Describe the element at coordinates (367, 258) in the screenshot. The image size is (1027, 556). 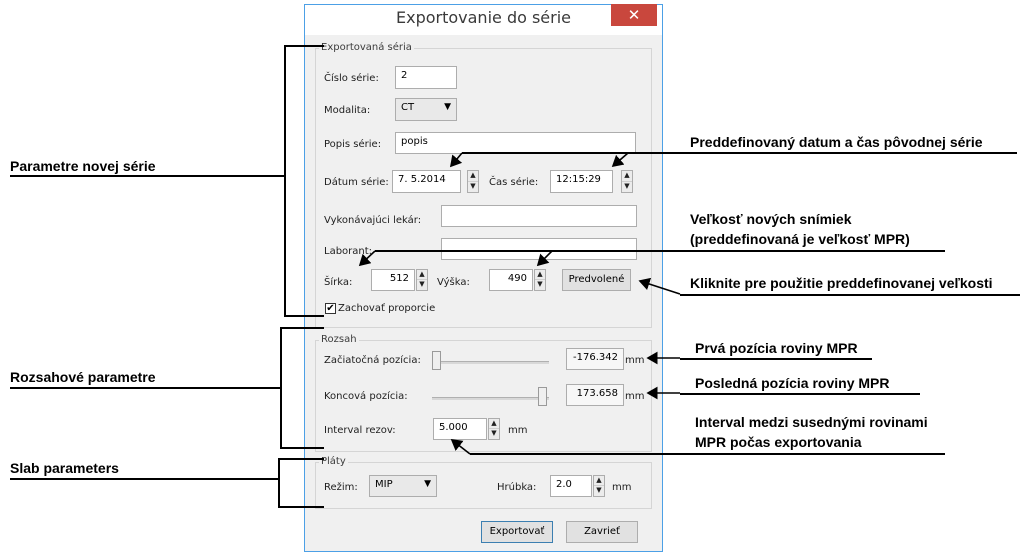
I see `arrow-to-width` at that location.